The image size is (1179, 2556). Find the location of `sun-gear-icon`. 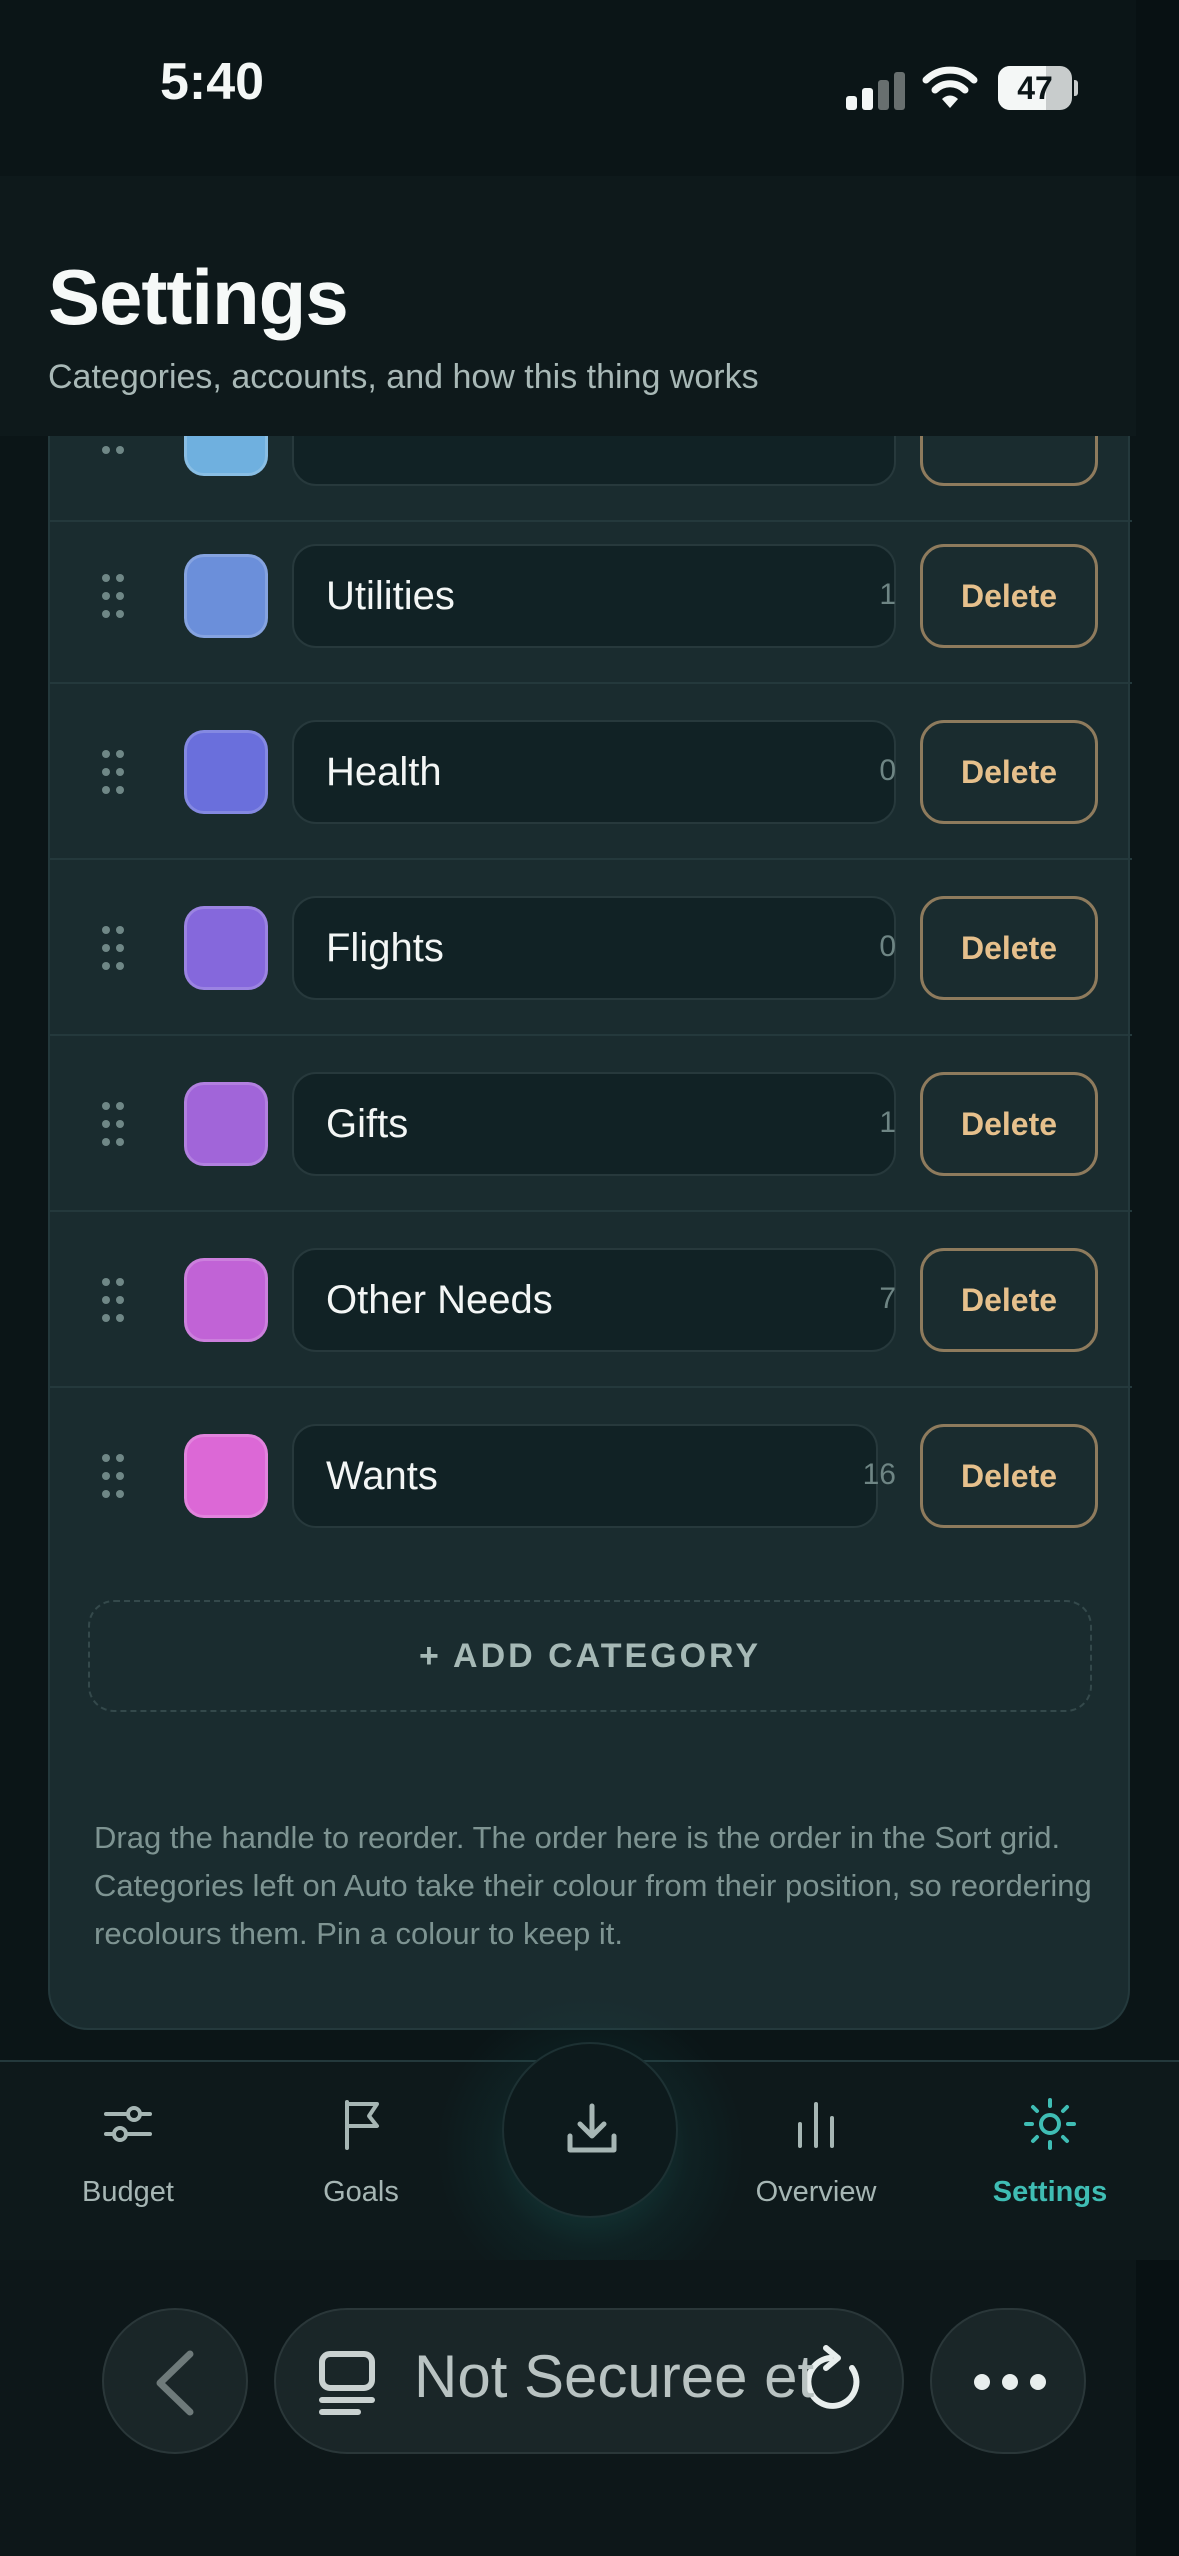

sun-gear-icon is located at coordinates (1050, 2124).